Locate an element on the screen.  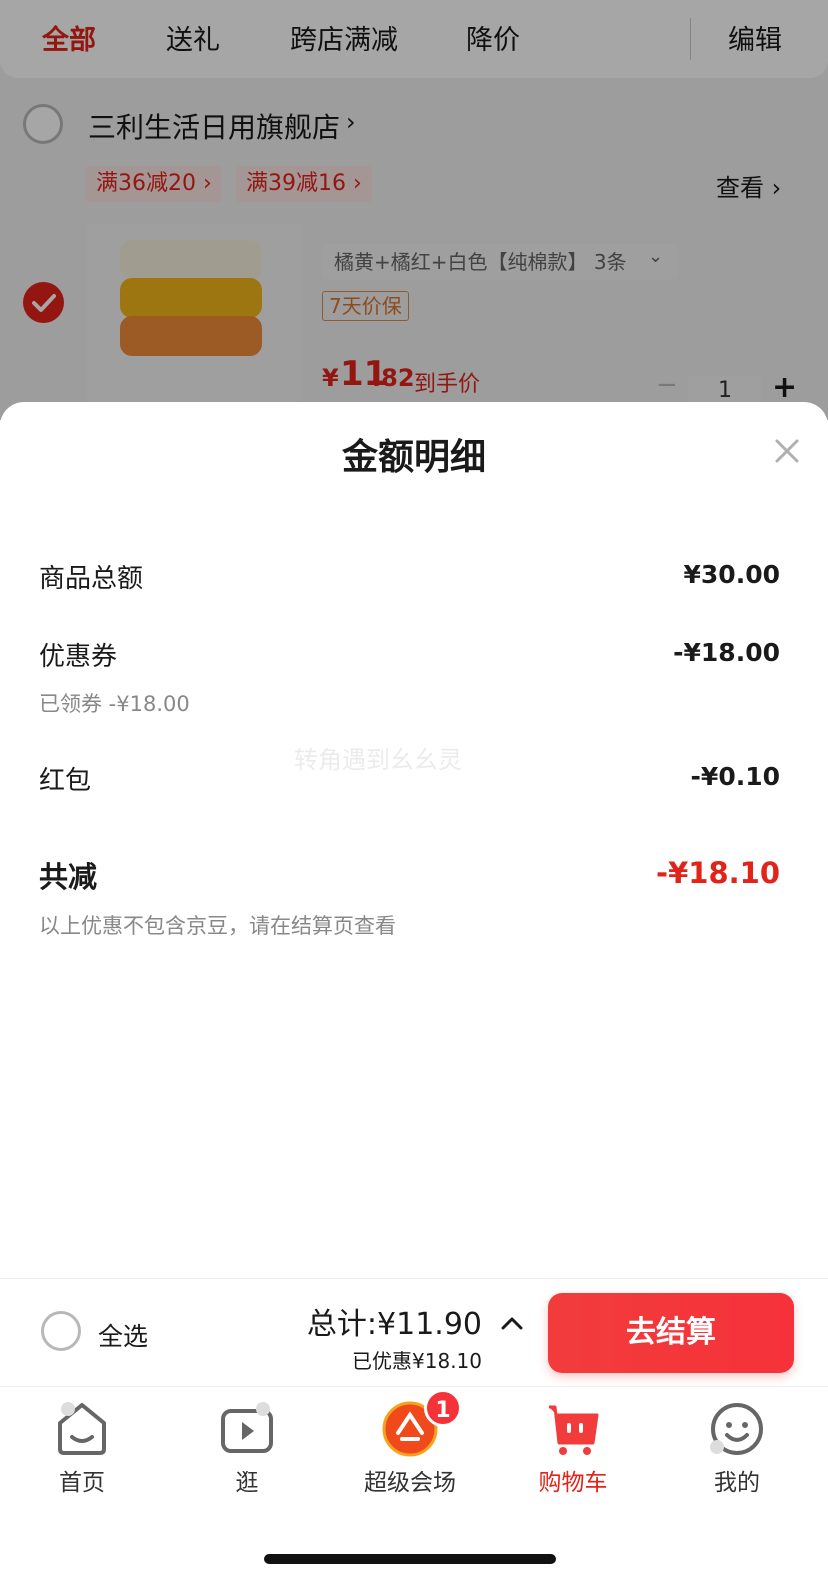
nav-label: 我的 is located at coordinates (737, 1483).